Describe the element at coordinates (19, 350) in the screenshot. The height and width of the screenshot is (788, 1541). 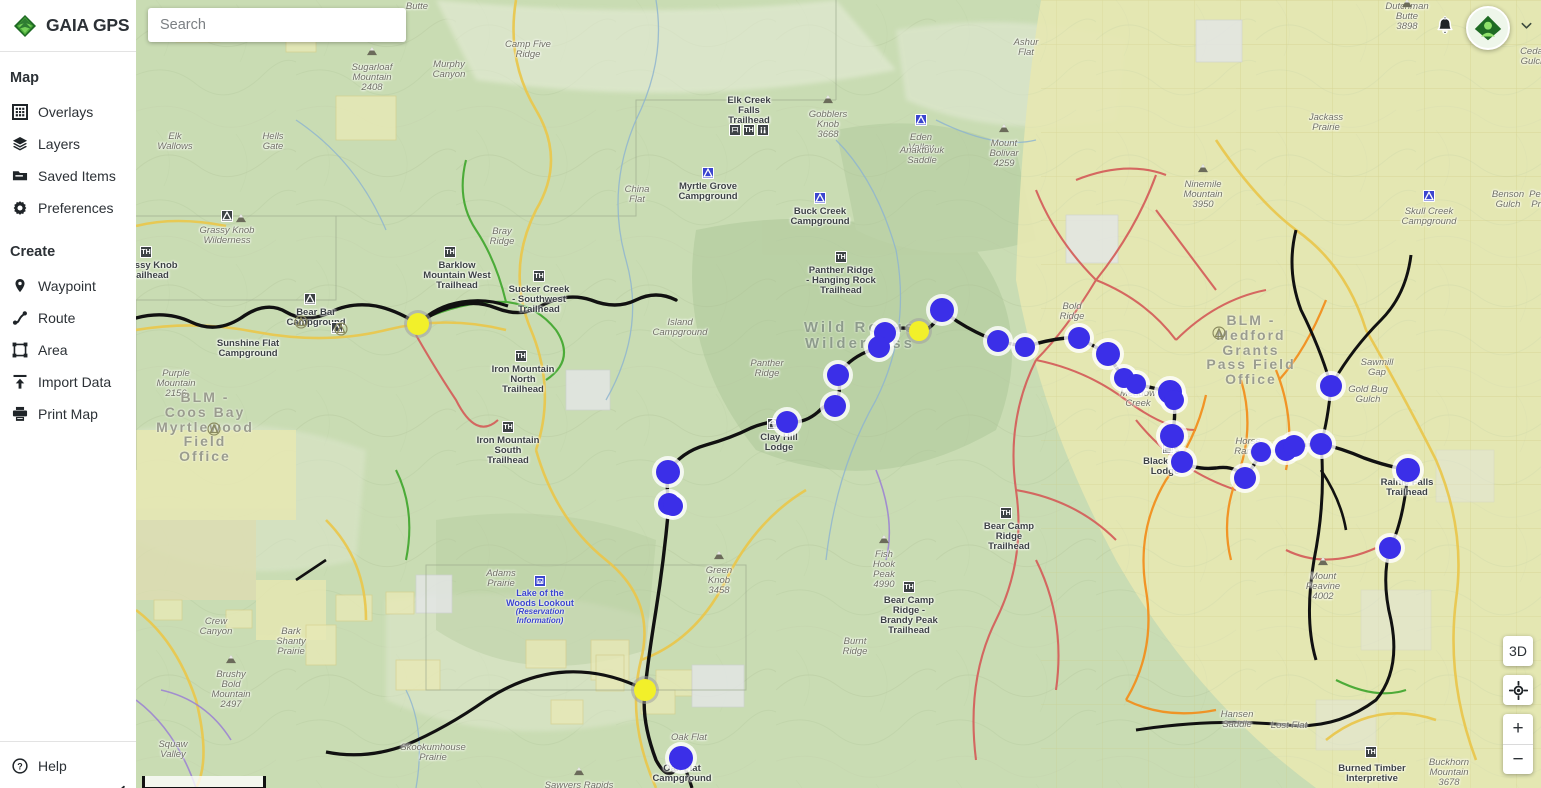
I see `area-icon` at that location.